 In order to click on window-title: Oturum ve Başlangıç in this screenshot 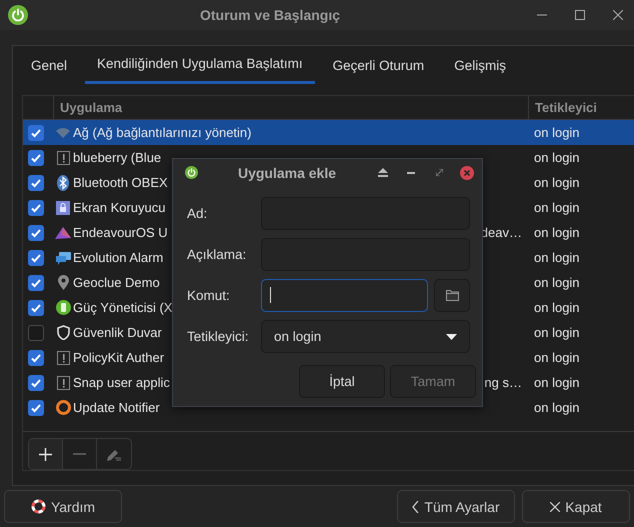, I will do `click(270, 15)`.